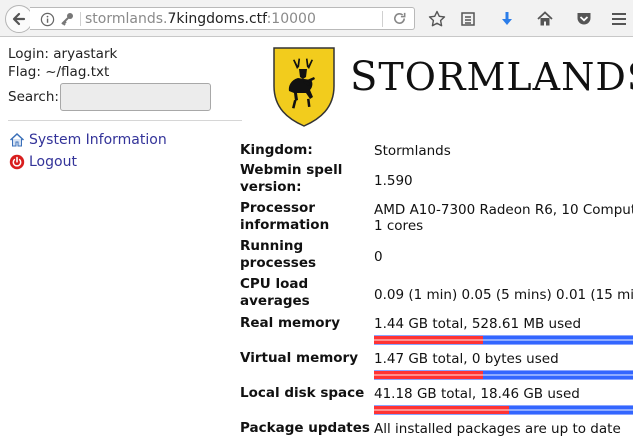 The width and height of the screenshot is (633, 437). What do you see at coordinates (468, 19) in the screenshot?
I see `reading-list-icon` at bounding box center [468, 19].